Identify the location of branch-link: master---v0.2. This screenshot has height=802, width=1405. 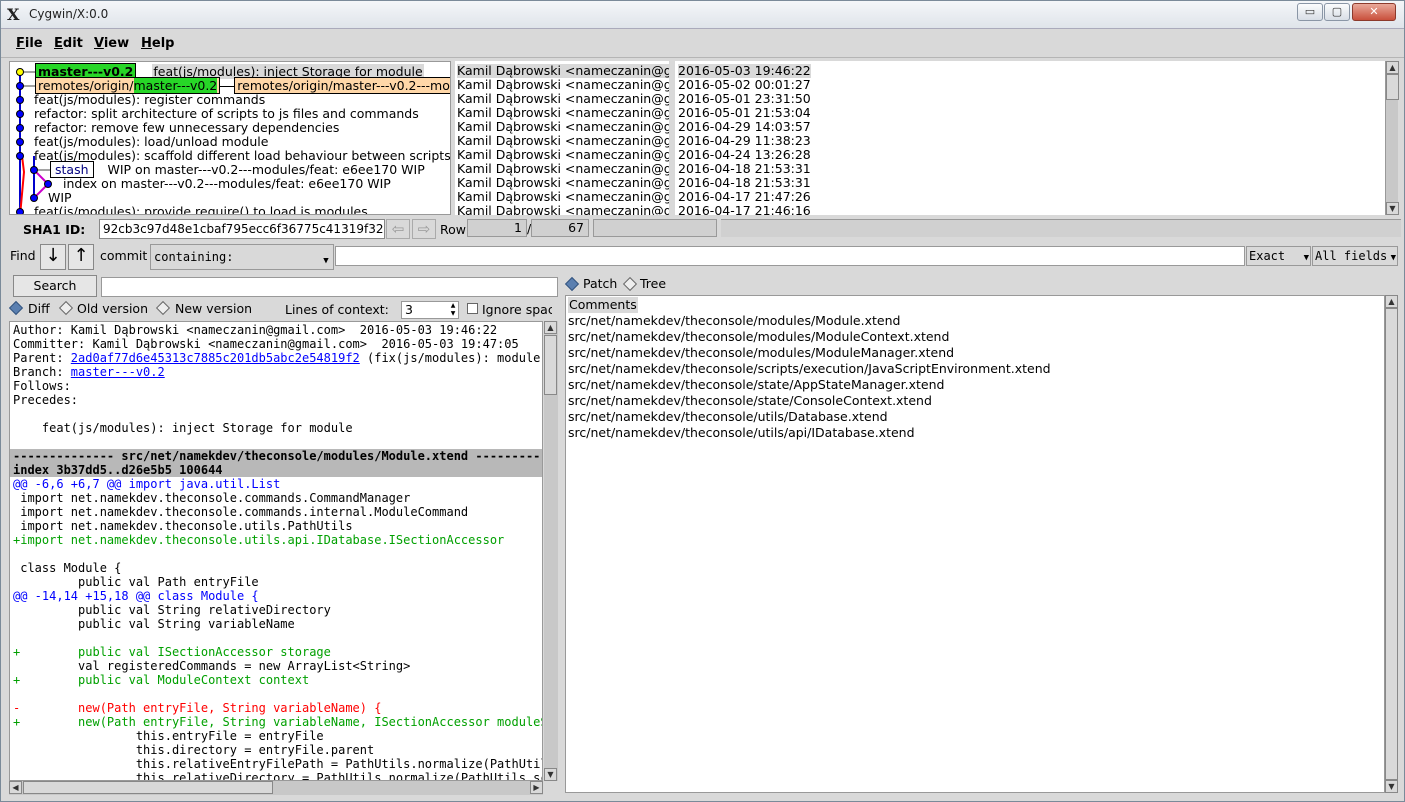
(118, 372).